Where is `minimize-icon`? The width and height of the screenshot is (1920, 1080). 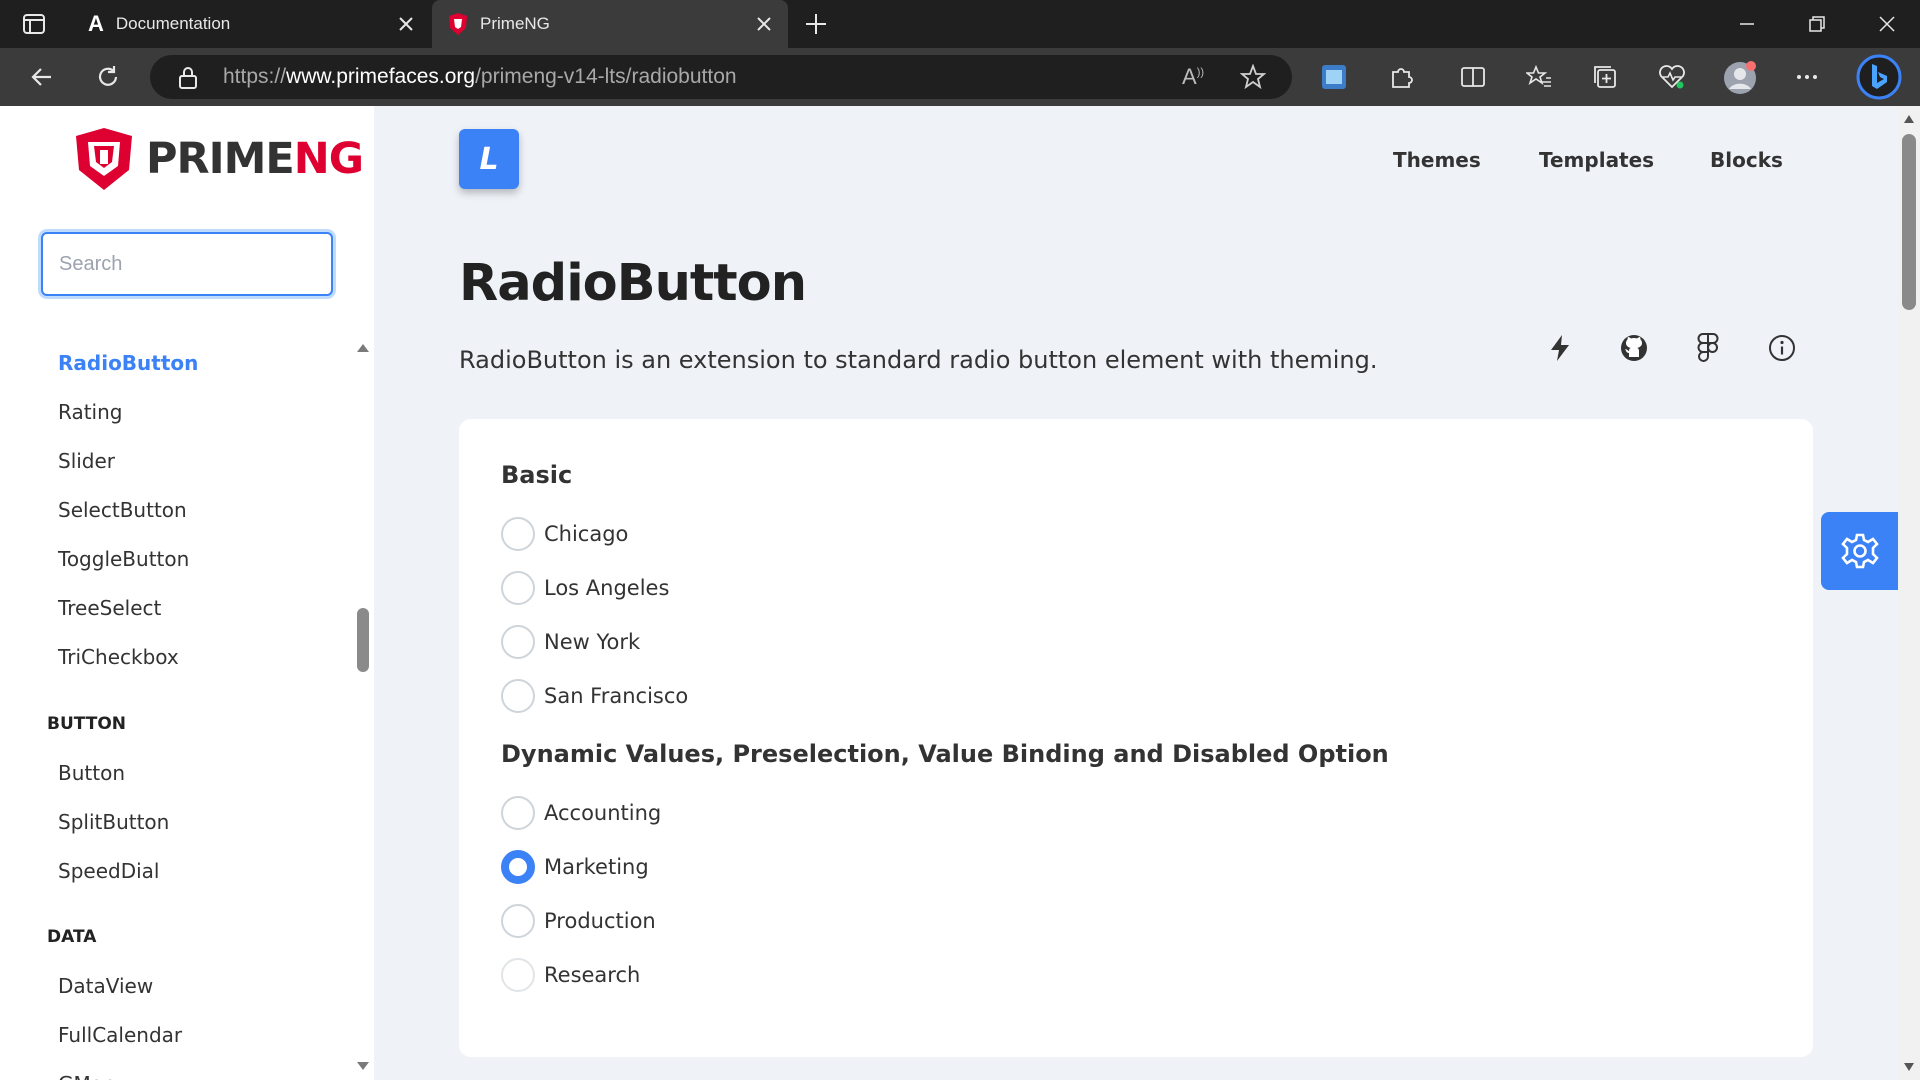
minimize-icon is located at coordinates (1747, 24).